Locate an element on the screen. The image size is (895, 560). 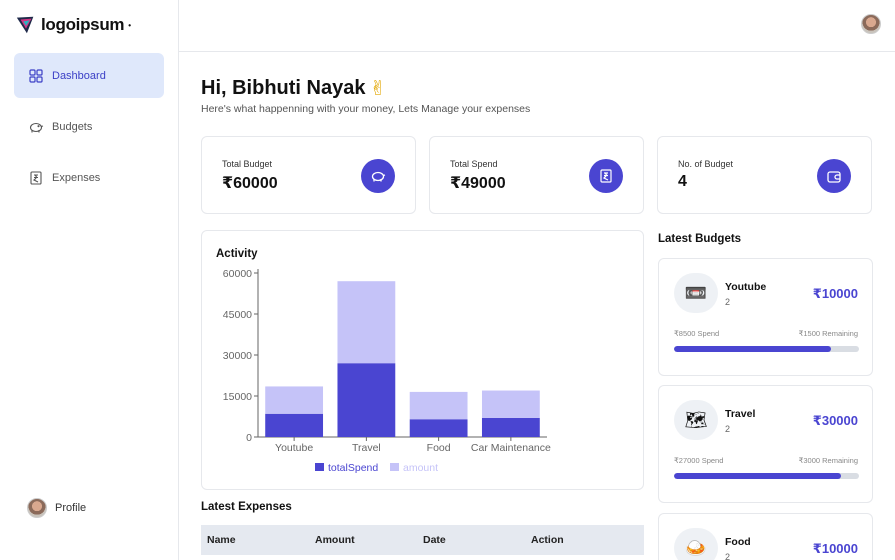
y-tick-label: 0 is located at coordinates (249, 438).